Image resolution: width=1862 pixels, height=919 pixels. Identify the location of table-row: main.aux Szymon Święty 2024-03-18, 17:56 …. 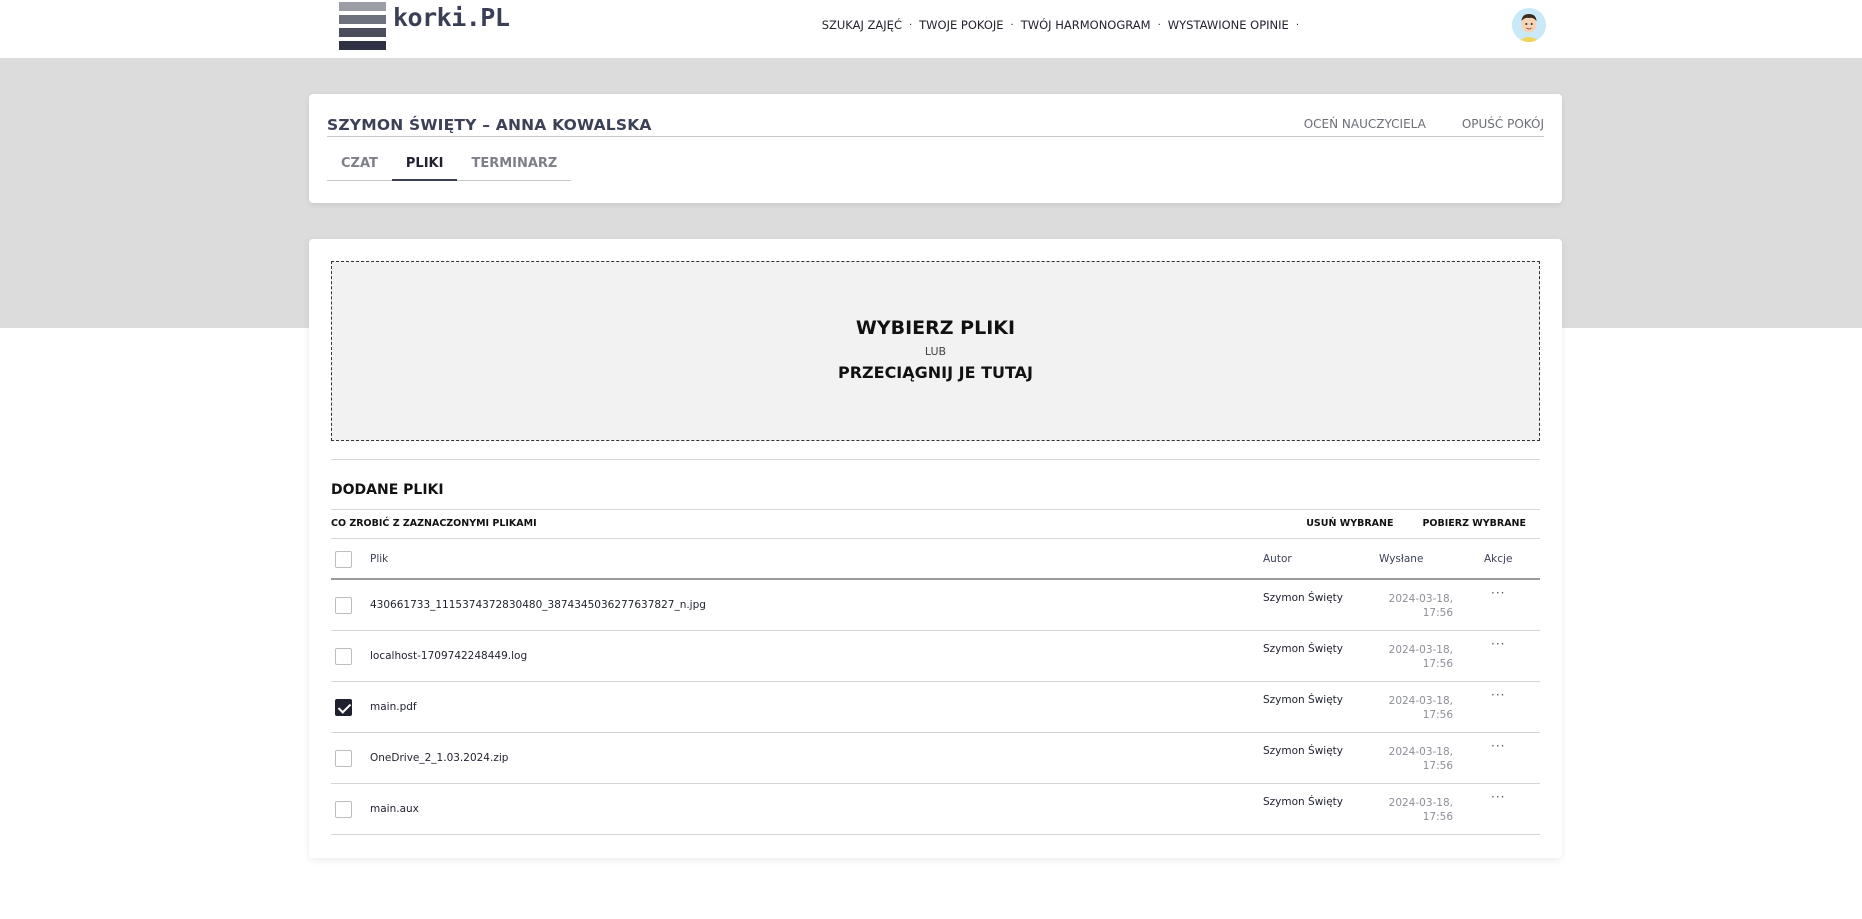
(935, 809).